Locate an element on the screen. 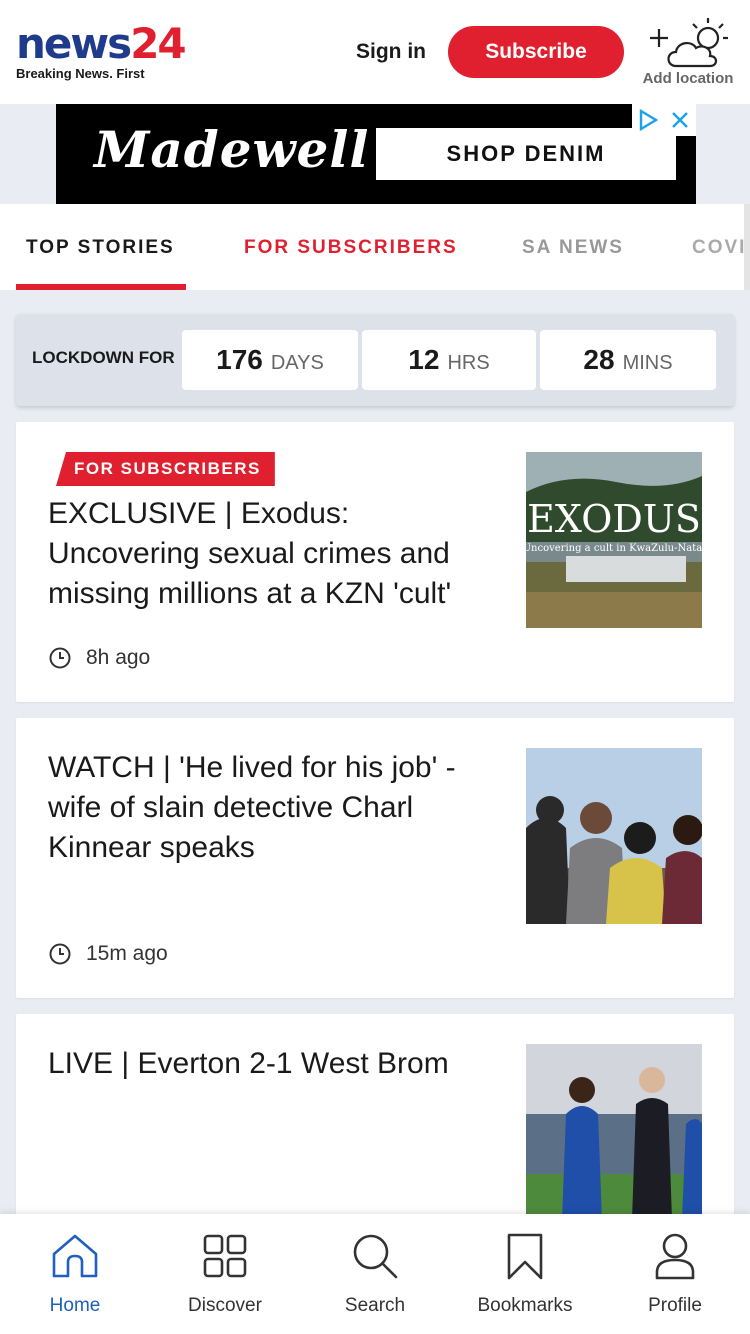 The image size is (750, 1334). story-time: 15m ago is located at coordinates (108, 954).